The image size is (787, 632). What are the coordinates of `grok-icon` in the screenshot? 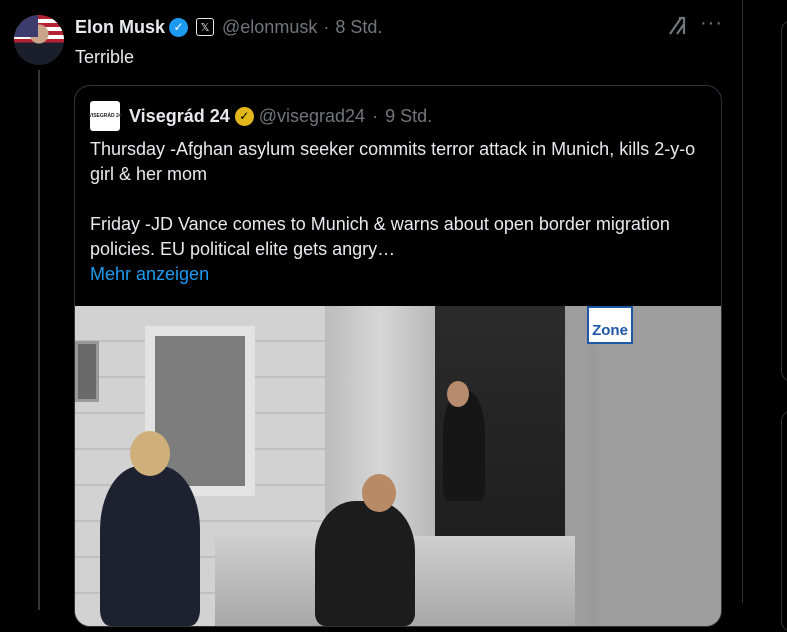 It's located at (677, 26).